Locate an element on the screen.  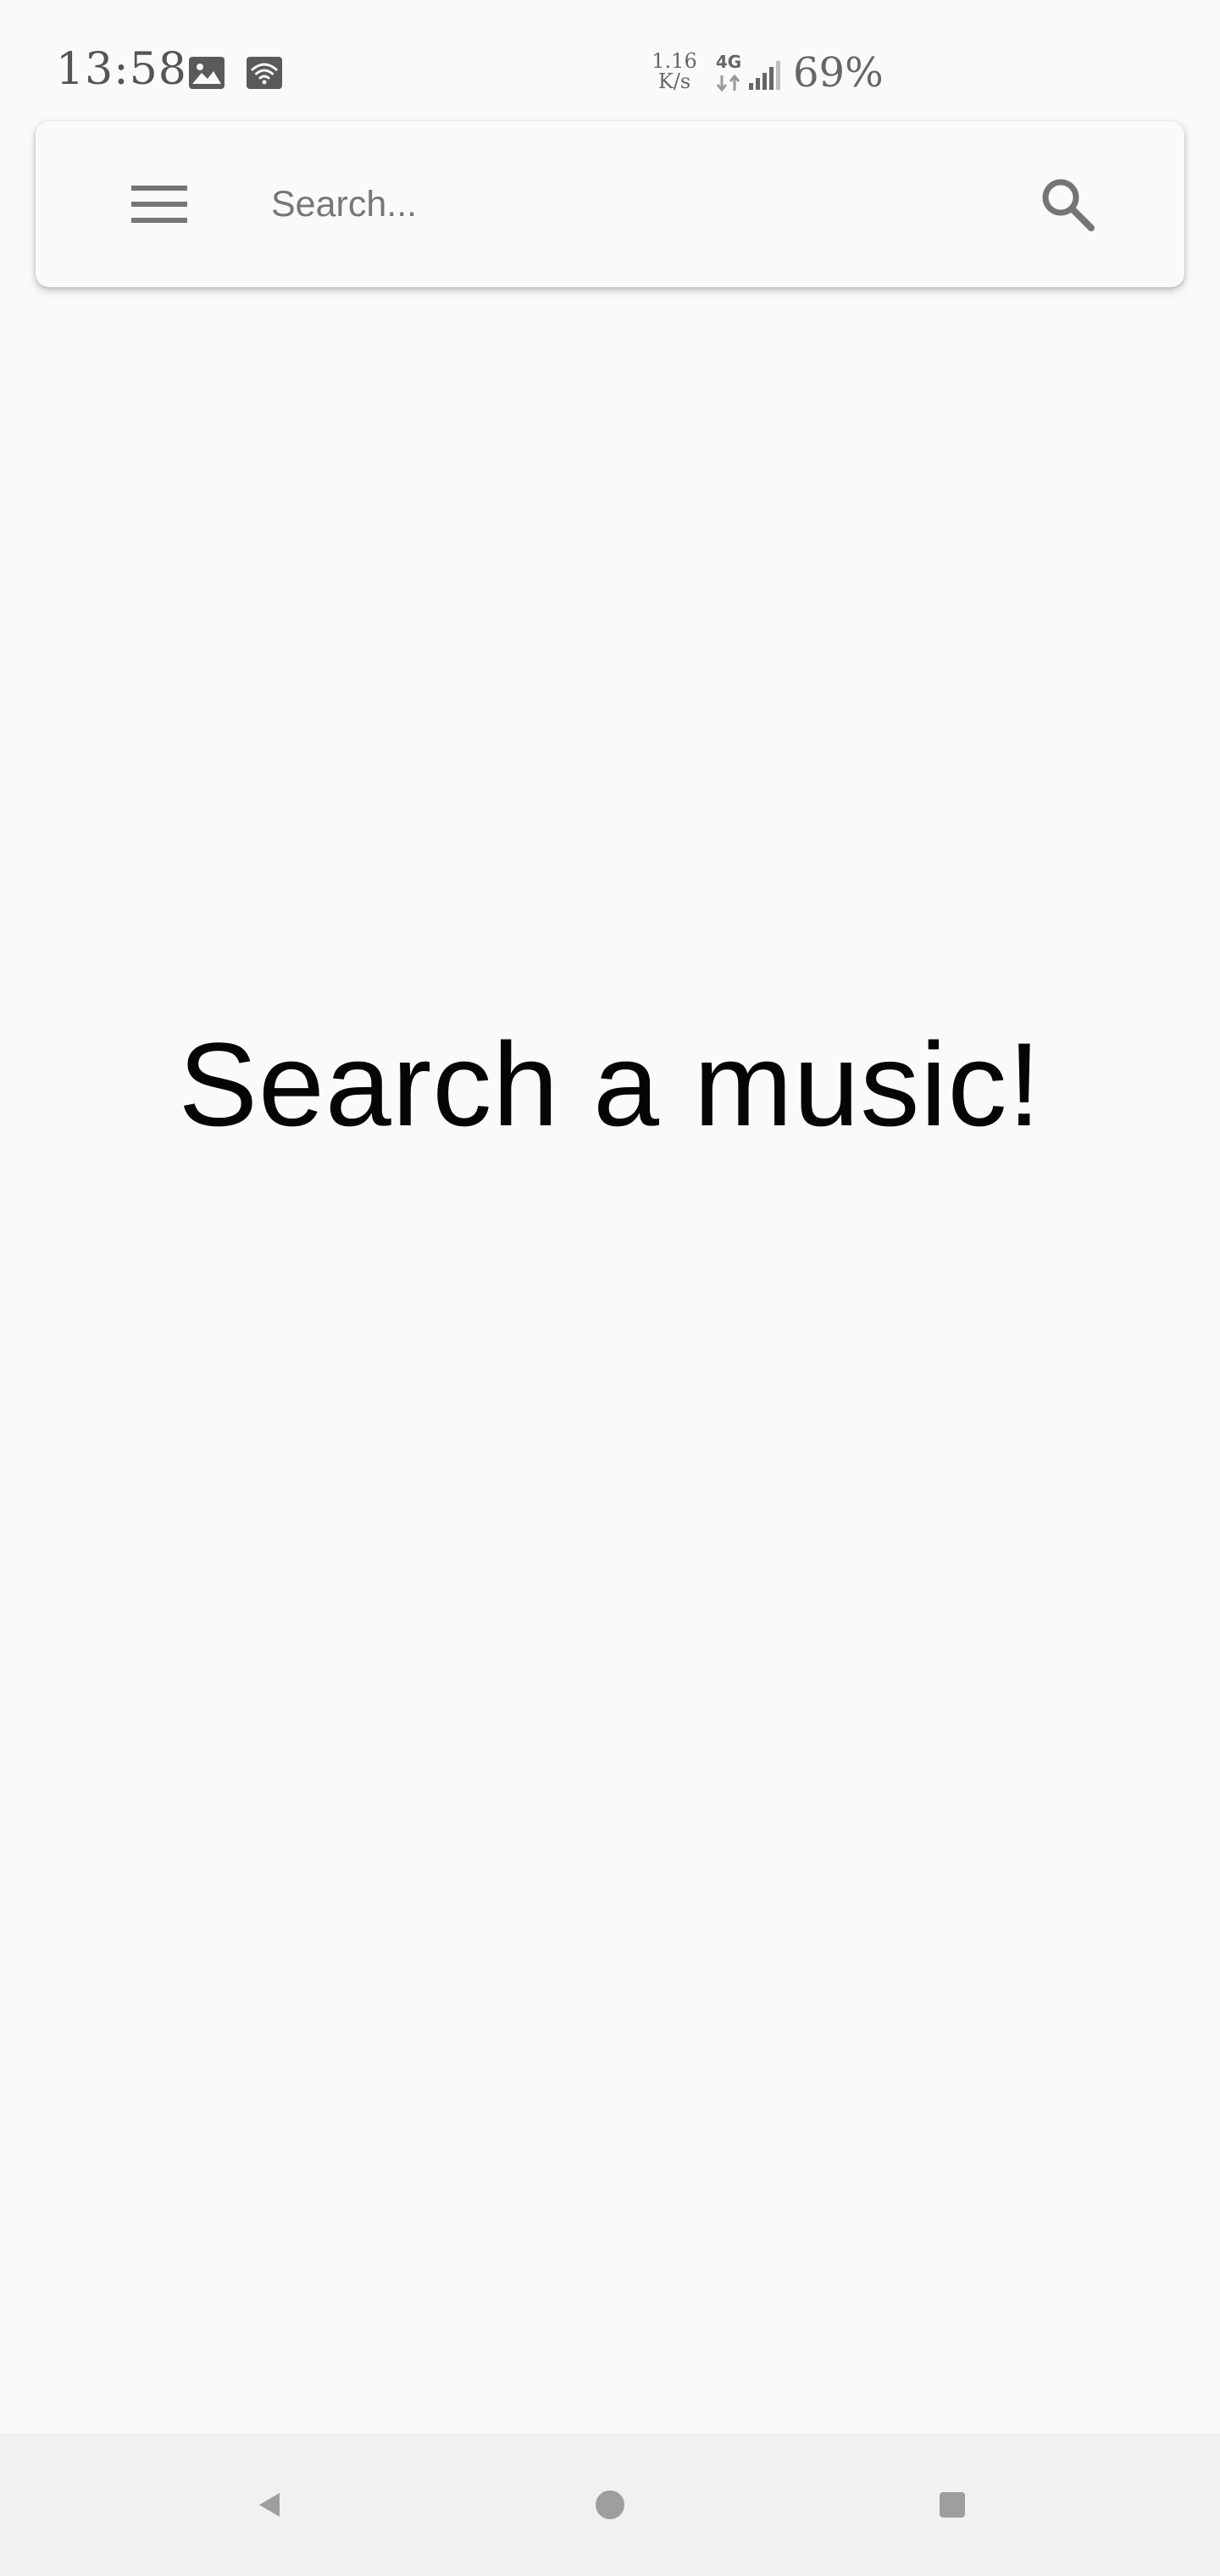
navigation-bar is located at coordinates (610, 2505).